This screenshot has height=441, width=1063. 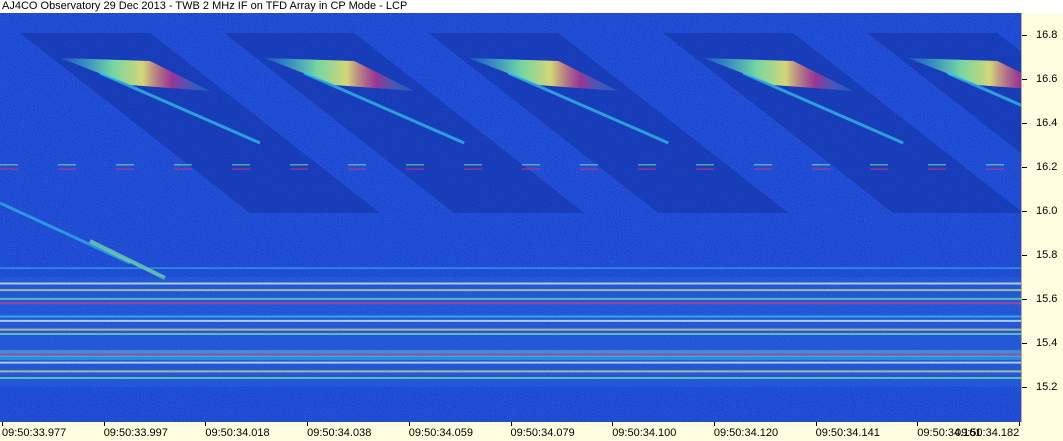 I want to click on y-tick-label: 16.6, so click(x=1047, y=78).